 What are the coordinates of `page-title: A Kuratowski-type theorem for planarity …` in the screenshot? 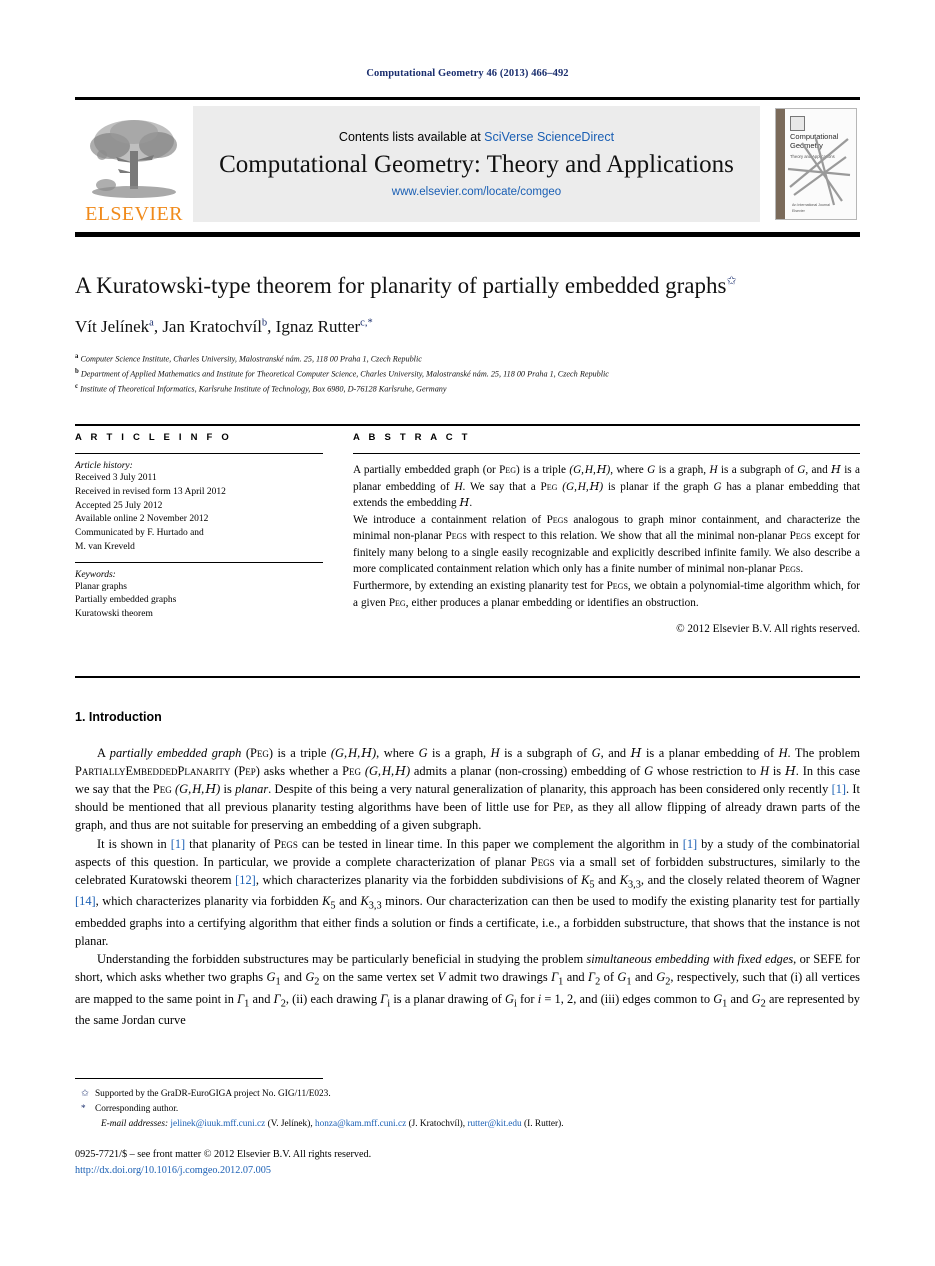 It's located at (467, 286).